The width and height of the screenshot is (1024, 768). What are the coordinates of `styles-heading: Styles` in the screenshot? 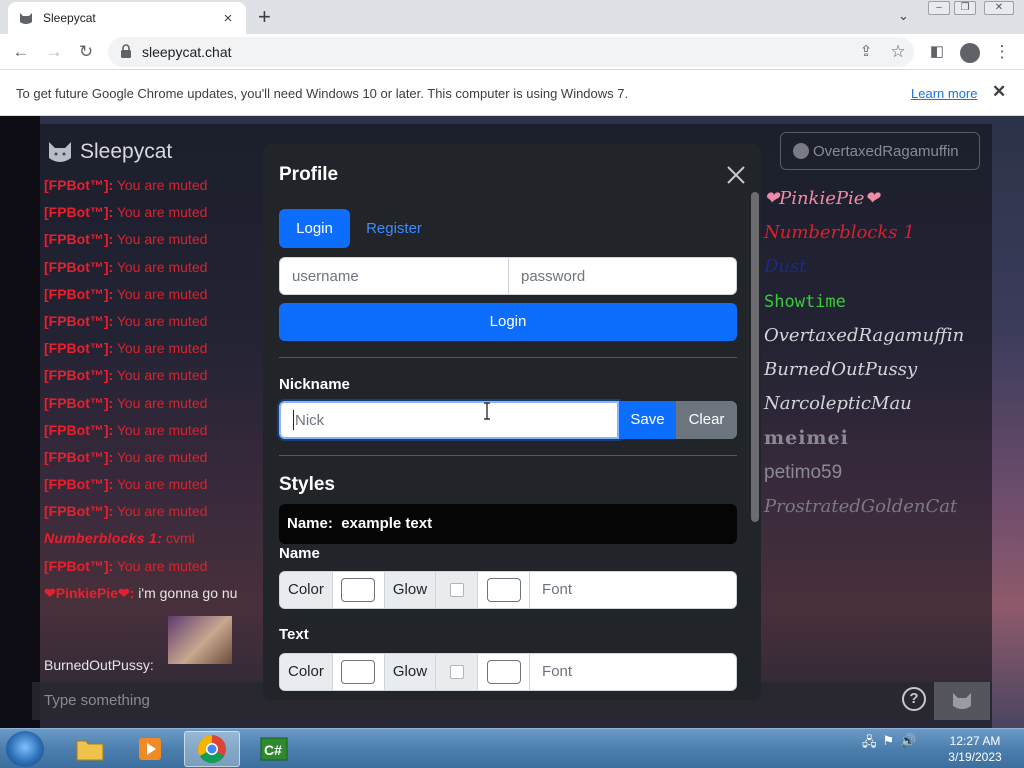 It's located at (307, 484).